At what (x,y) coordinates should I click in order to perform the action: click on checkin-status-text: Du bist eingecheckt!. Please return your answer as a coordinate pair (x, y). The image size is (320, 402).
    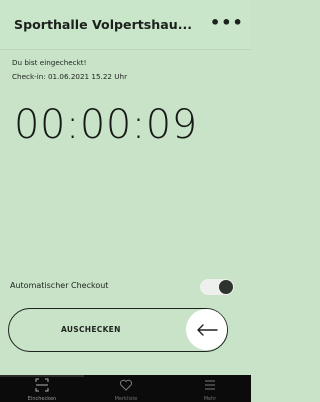
    Looking at the image, I should click on (49, 62).